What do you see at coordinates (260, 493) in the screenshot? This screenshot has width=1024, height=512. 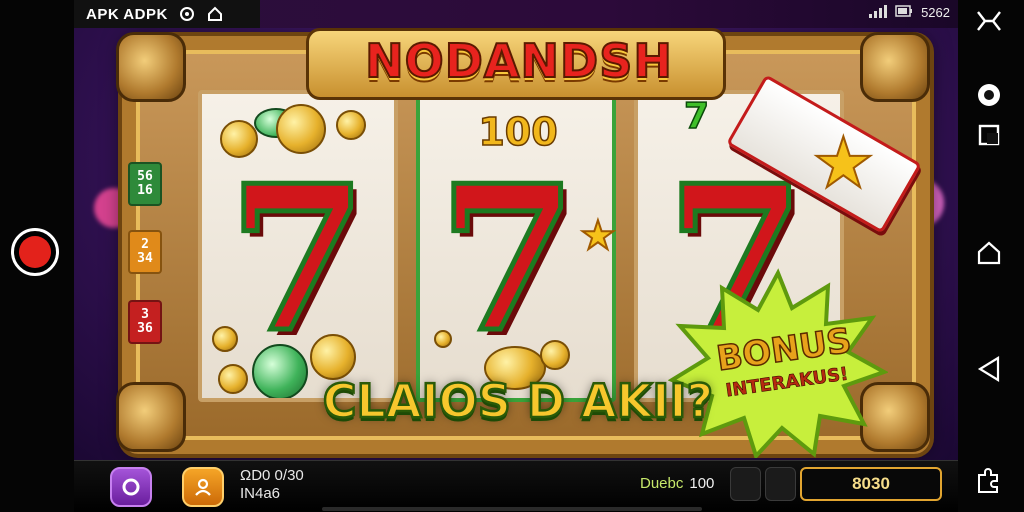 I see `info-line-2: IN4a6` at bounding box center [260, 493].